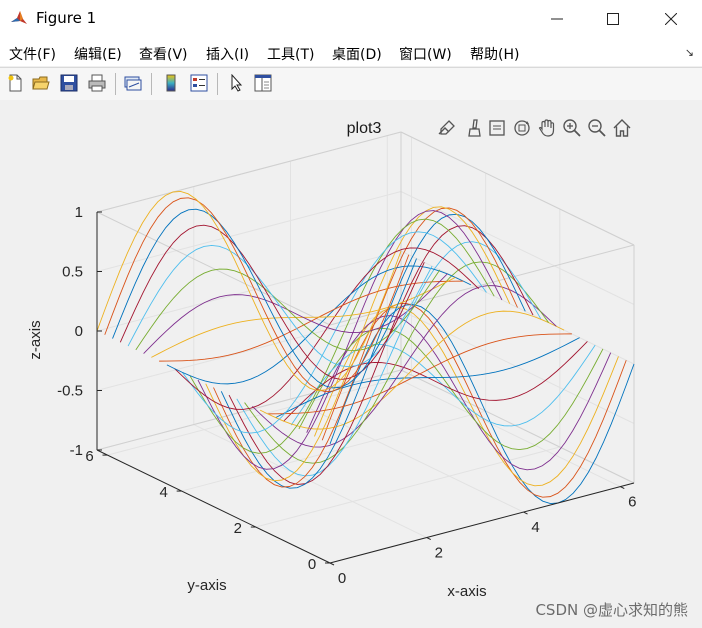 The width and height of the screenshot is (702, 628). What do you see at coordinates (535, 527) in the screenshot?
I see `x-tick-label: 4` at bounding box center [535, 527].